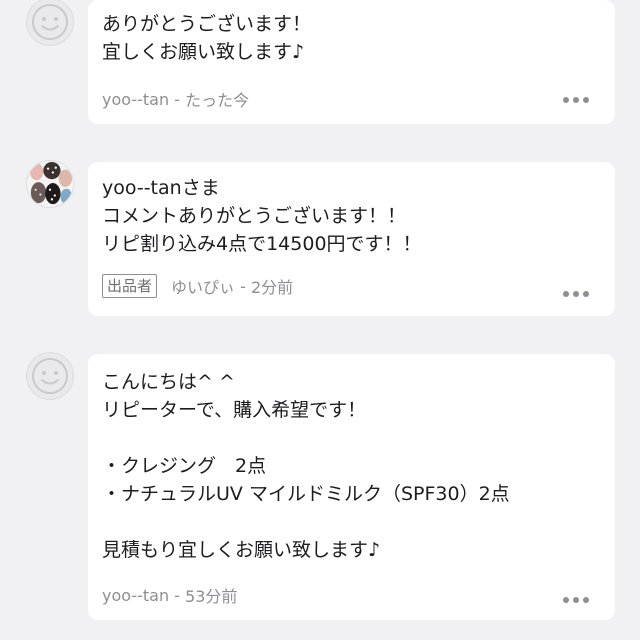 The image size is (640, 640). I want to click on comment-meta: yoo--tan - 53分前, so click(169, 595).